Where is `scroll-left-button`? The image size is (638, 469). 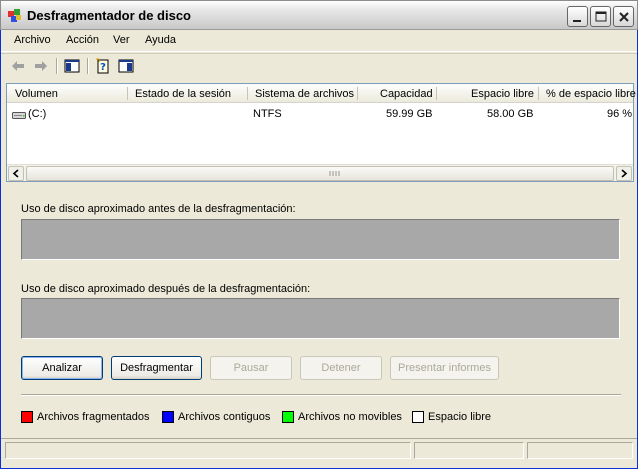 scroll-left-button is located at coordinates (16, 173).